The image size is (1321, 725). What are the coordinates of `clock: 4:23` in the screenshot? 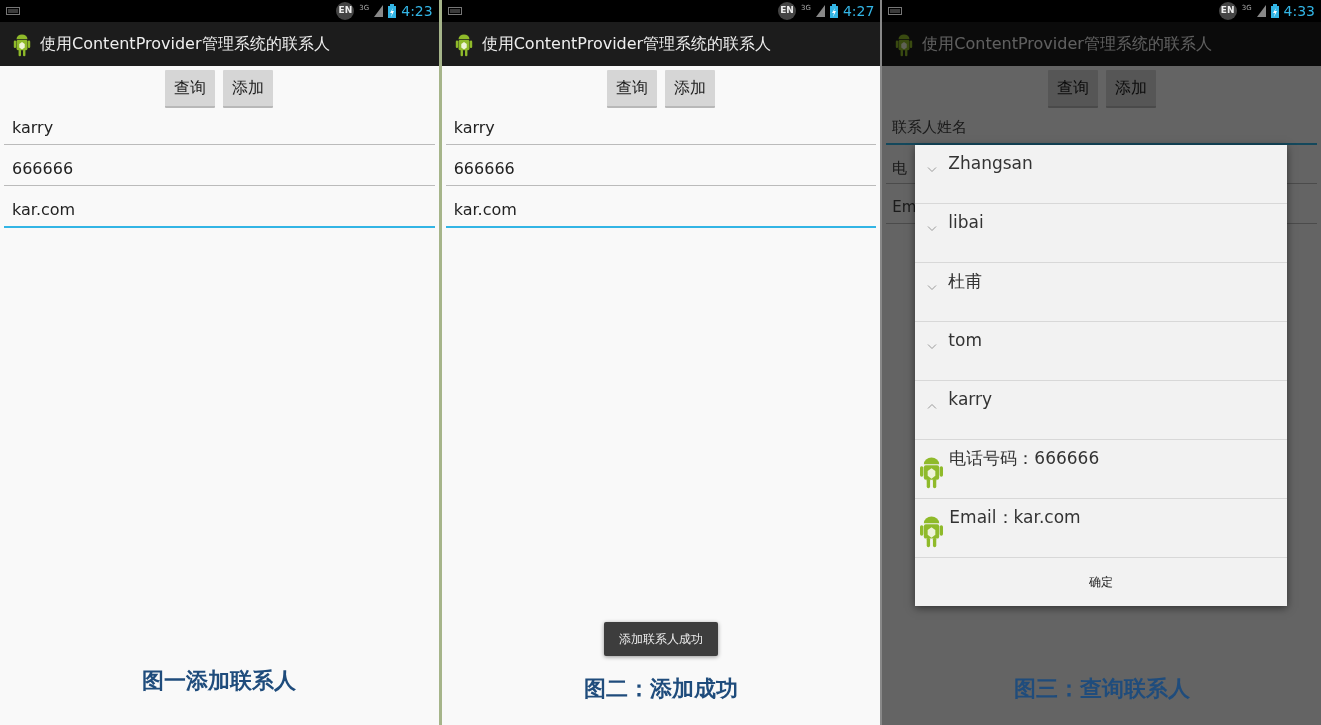 It's located at (417, 11).